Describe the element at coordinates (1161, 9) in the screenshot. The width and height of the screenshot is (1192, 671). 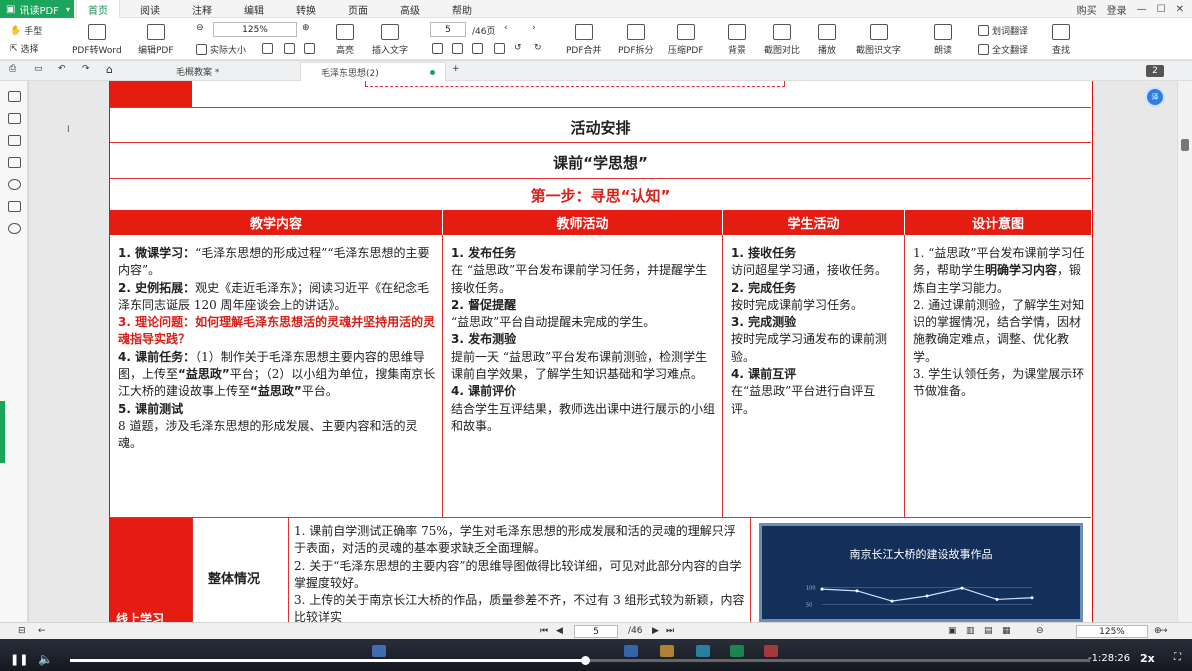
I see `maximize-icon: ☐` at that location.